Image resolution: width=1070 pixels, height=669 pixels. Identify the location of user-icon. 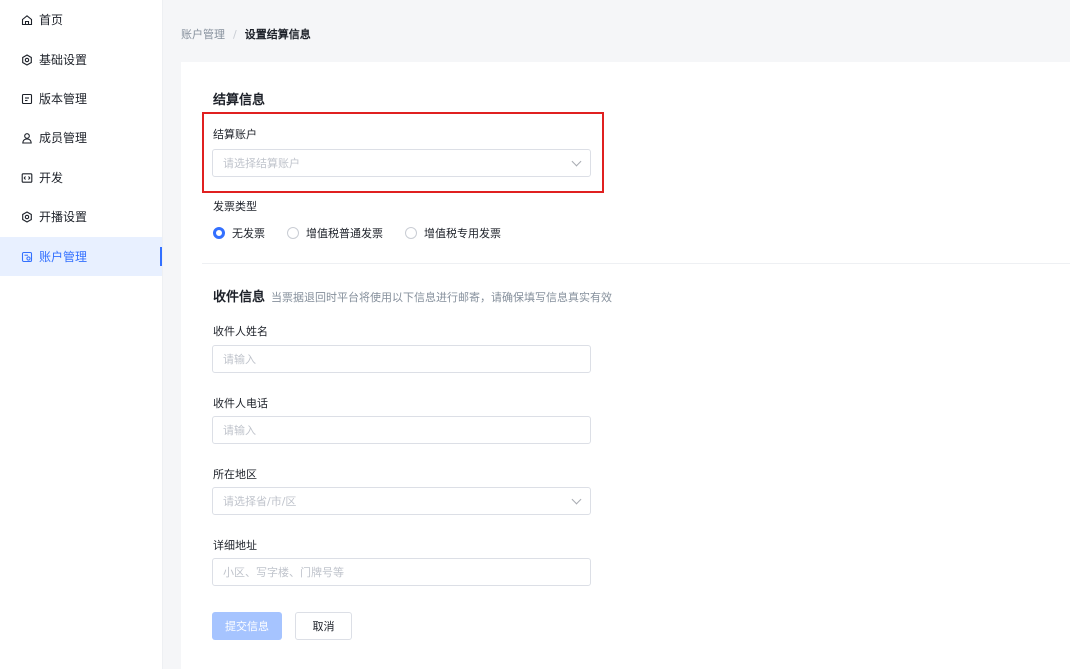
(27, 138).